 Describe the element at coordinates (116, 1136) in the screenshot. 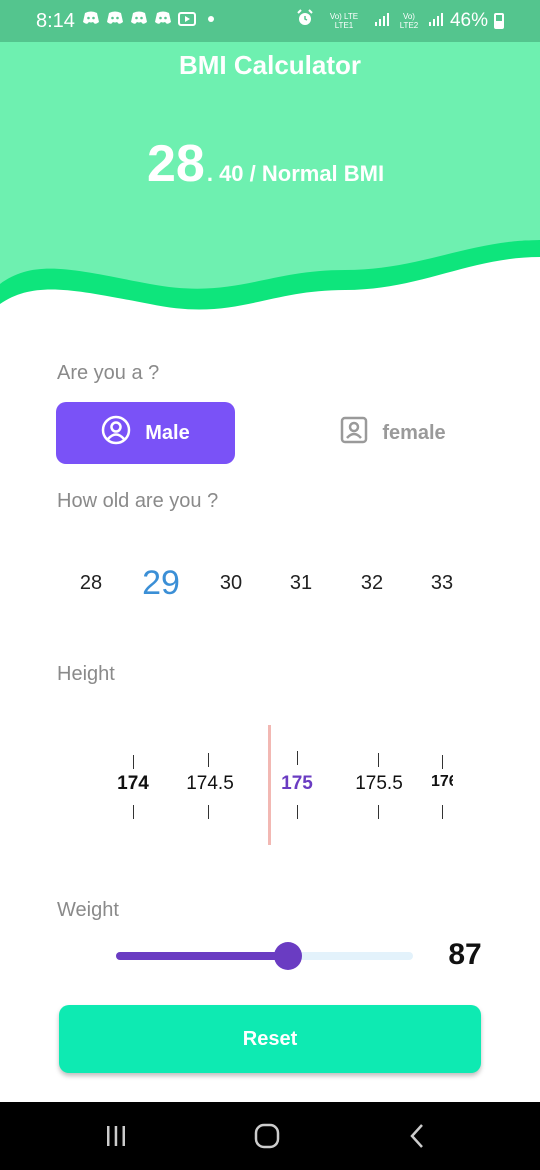

I see `recent-apps-icon` at that location.